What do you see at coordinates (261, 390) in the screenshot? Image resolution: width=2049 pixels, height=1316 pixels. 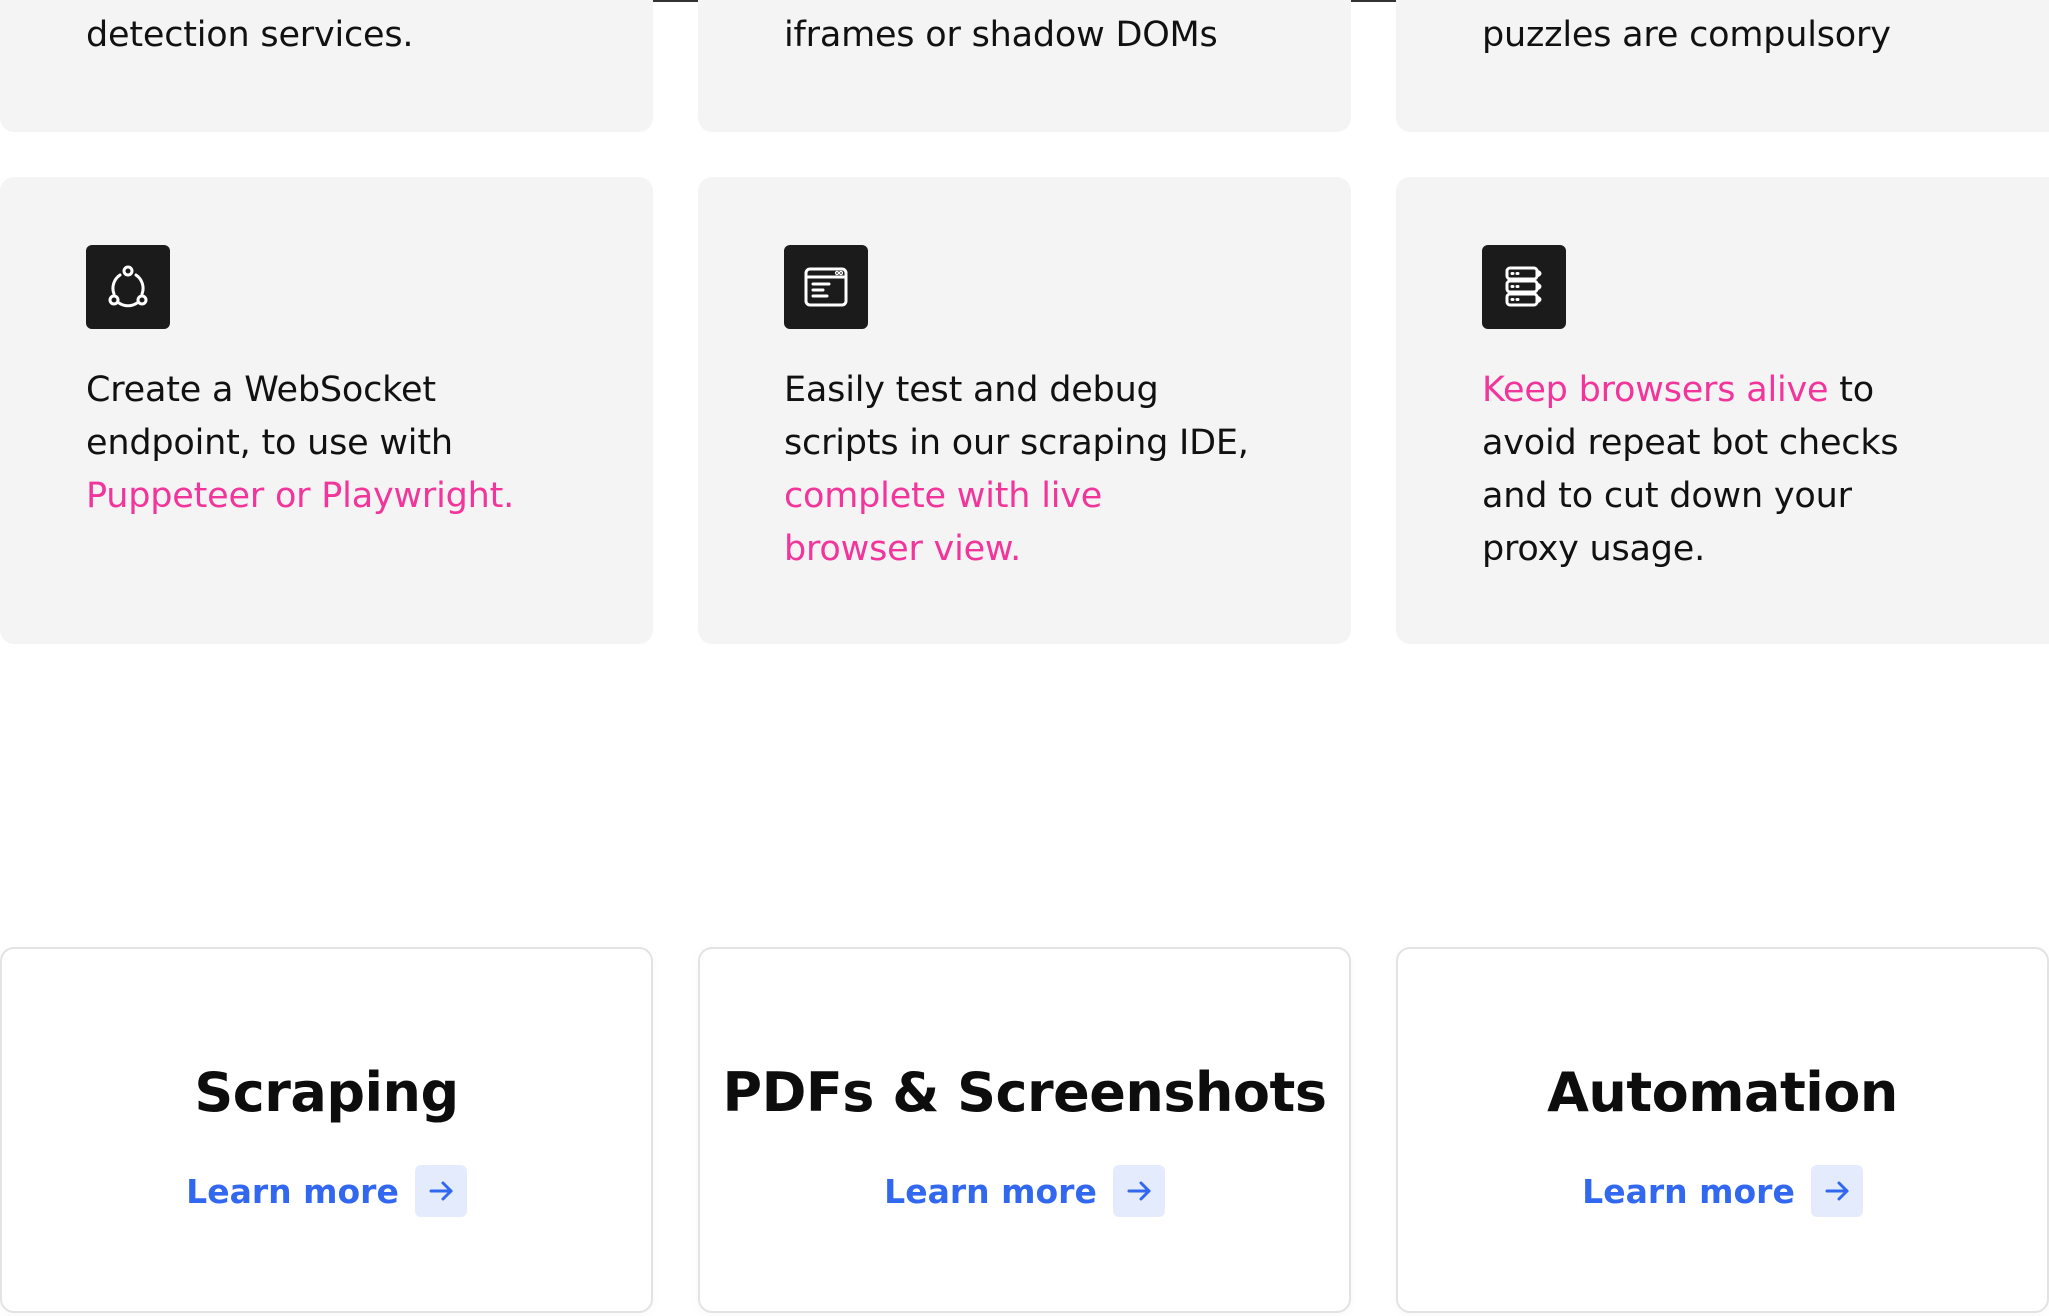 I see `feature-text-segment: Create a WebSocket` at bounding box center [261, 390].